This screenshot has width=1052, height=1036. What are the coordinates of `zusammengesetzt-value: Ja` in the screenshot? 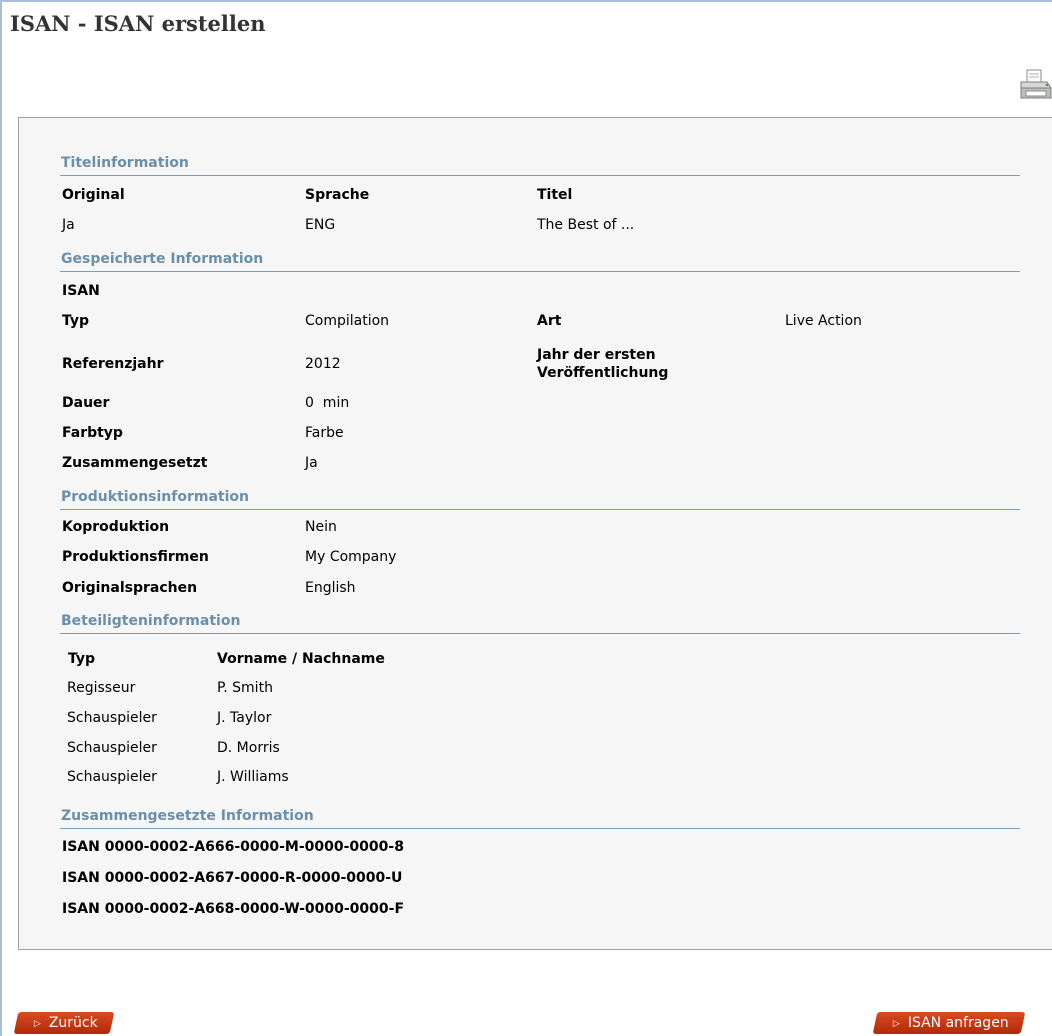 It's located at (311, 463).